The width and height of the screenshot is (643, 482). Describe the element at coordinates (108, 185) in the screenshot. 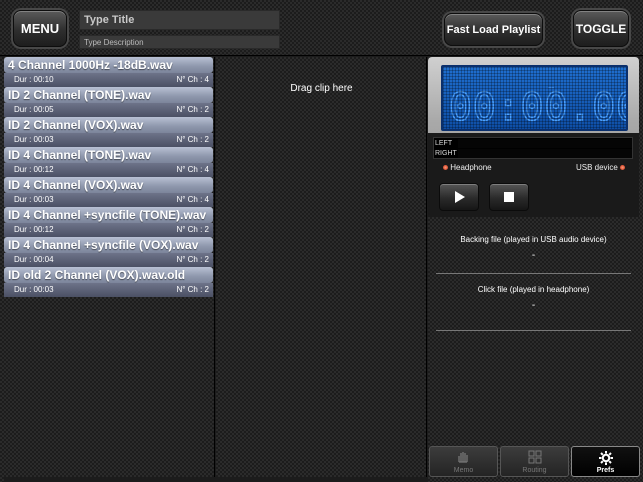

I see `clip-name: ID 4 Channel (VOX).wav` at that location.